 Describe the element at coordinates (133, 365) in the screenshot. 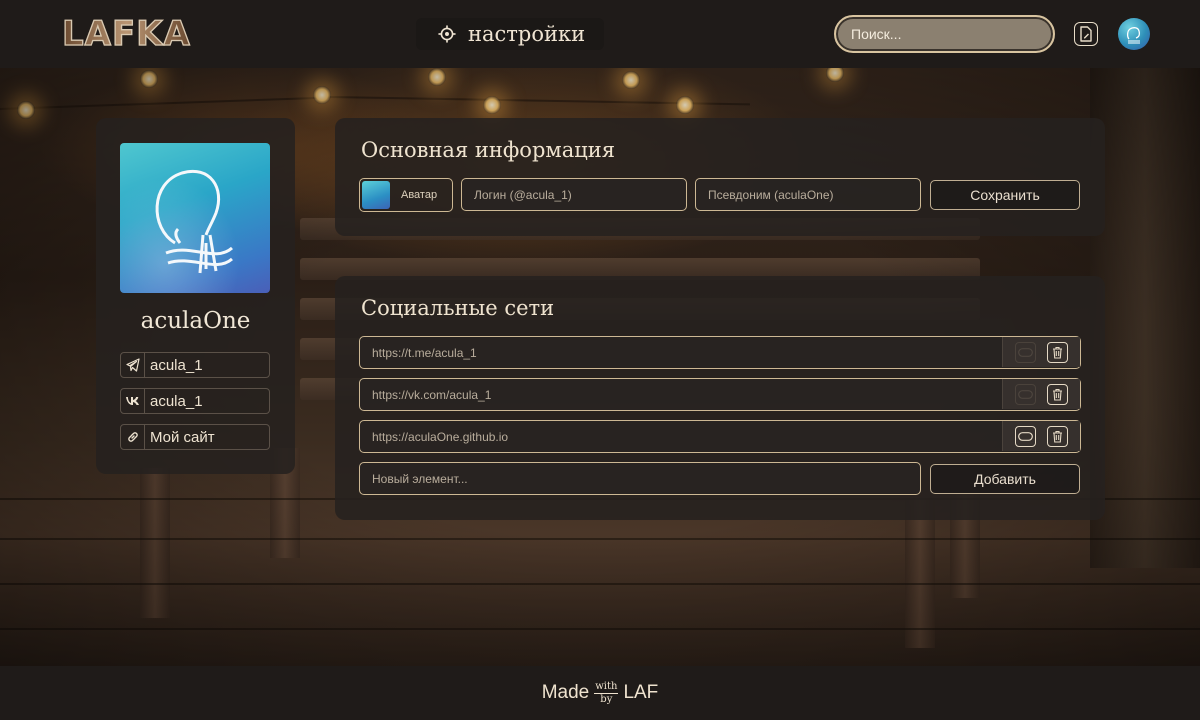

I see `telegram-icon` at that location.